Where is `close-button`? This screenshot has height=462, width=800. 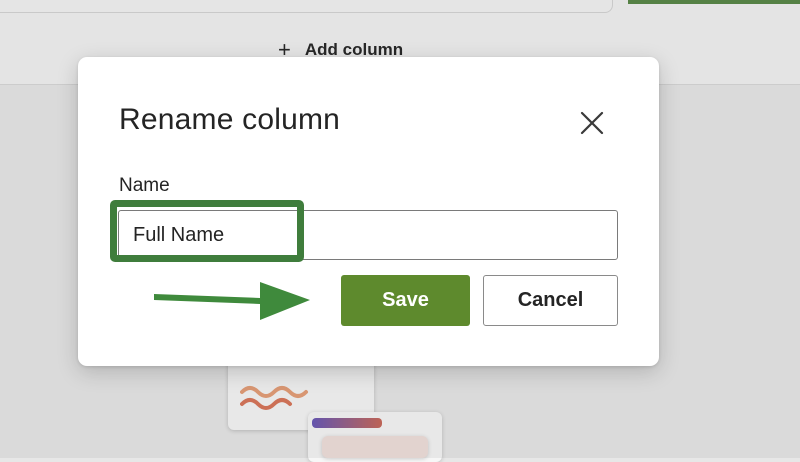
close-button is located at coordinates (592, 123).